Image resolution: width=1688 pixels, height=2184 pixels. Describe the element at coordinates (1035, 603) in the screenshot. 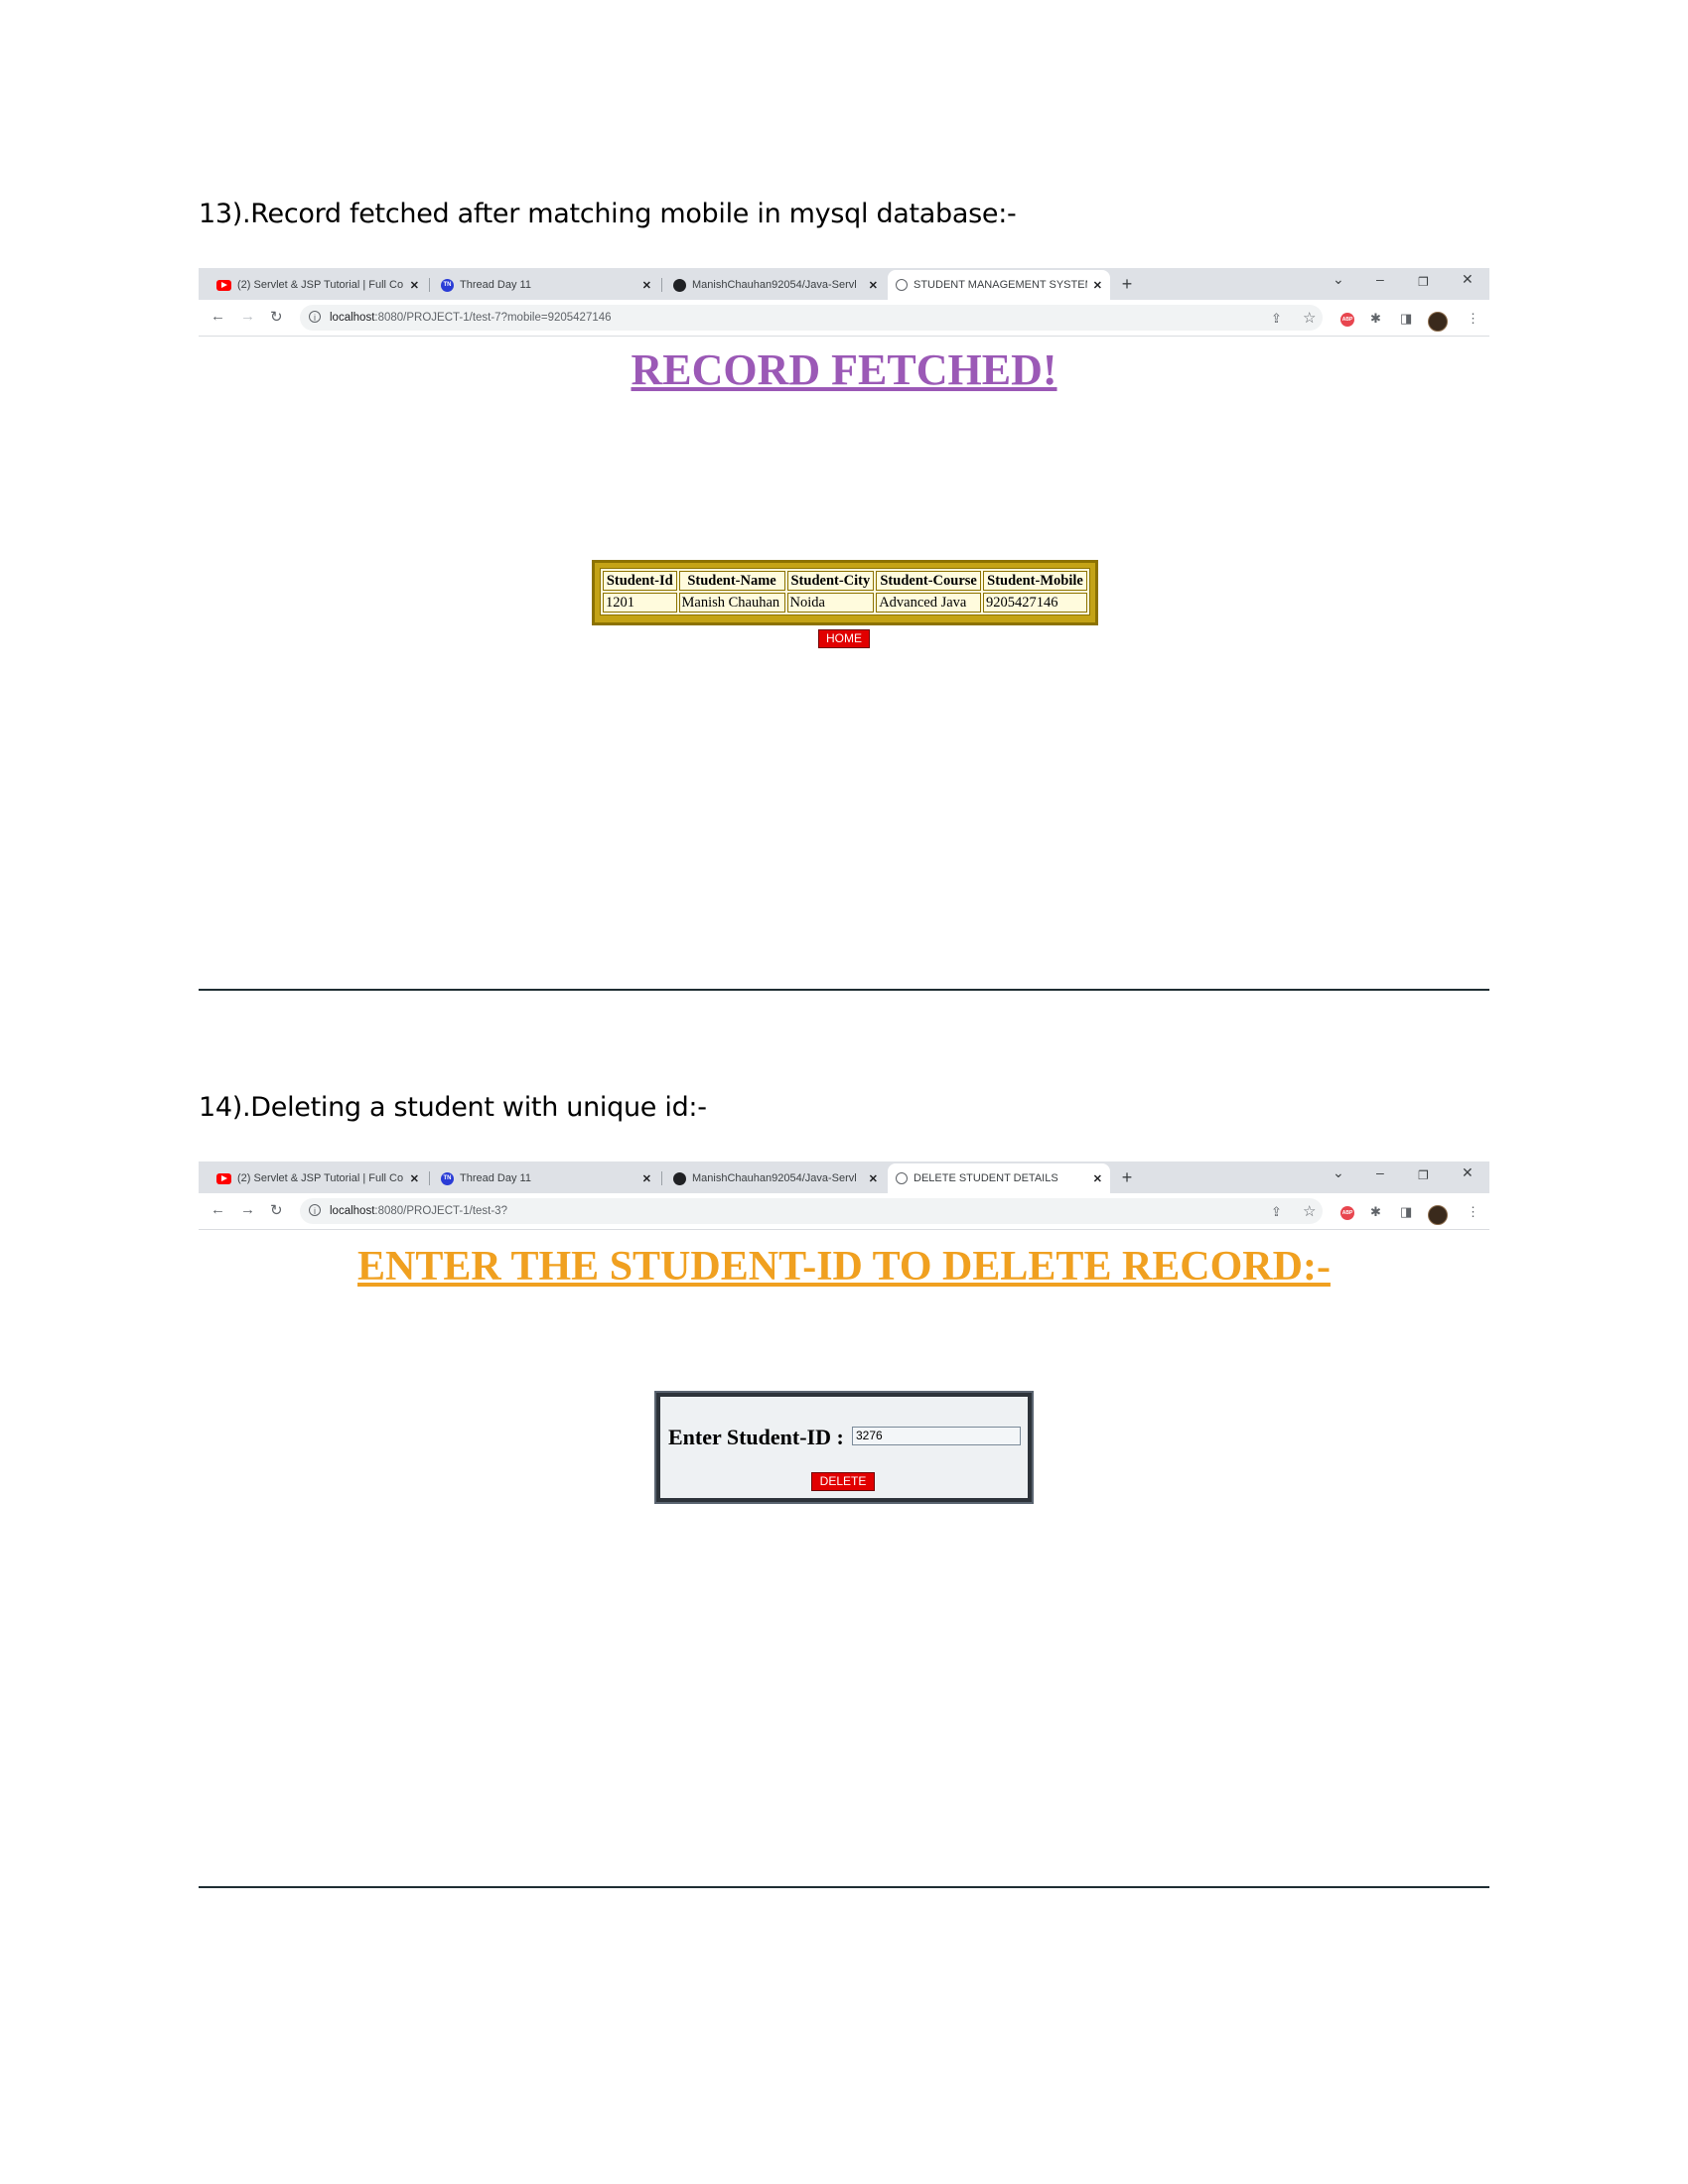

I see `cell-student-mobile: 9205427146` at that location.